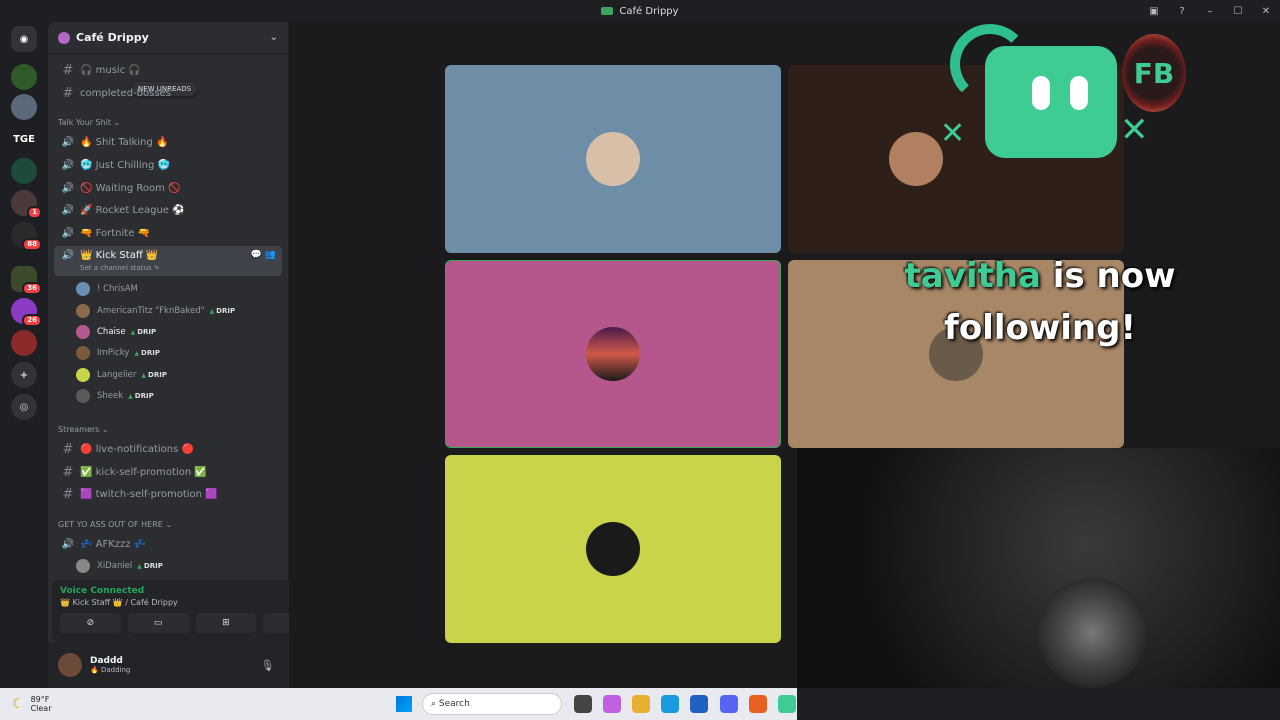 The image size is (1280, 720). Describe the element at coordinates (168, 93) in the screenshot. I see `channel-completed-bosses: # completed-bosses` at that location.